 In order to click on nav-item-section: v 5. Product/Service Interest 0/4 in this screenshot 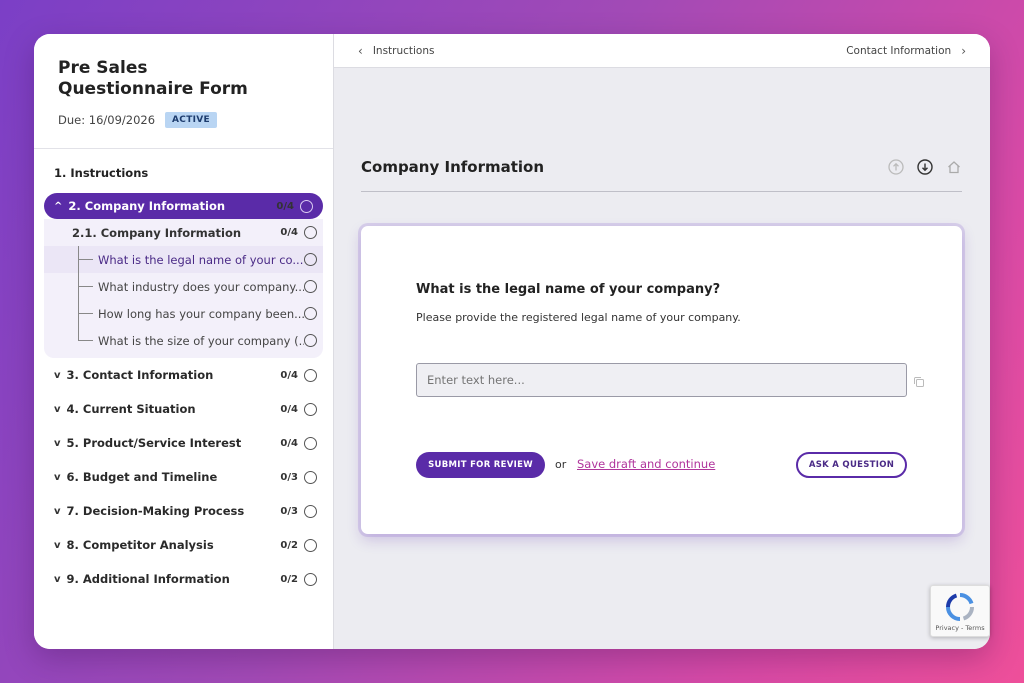, I will do `click(183, 443)`.